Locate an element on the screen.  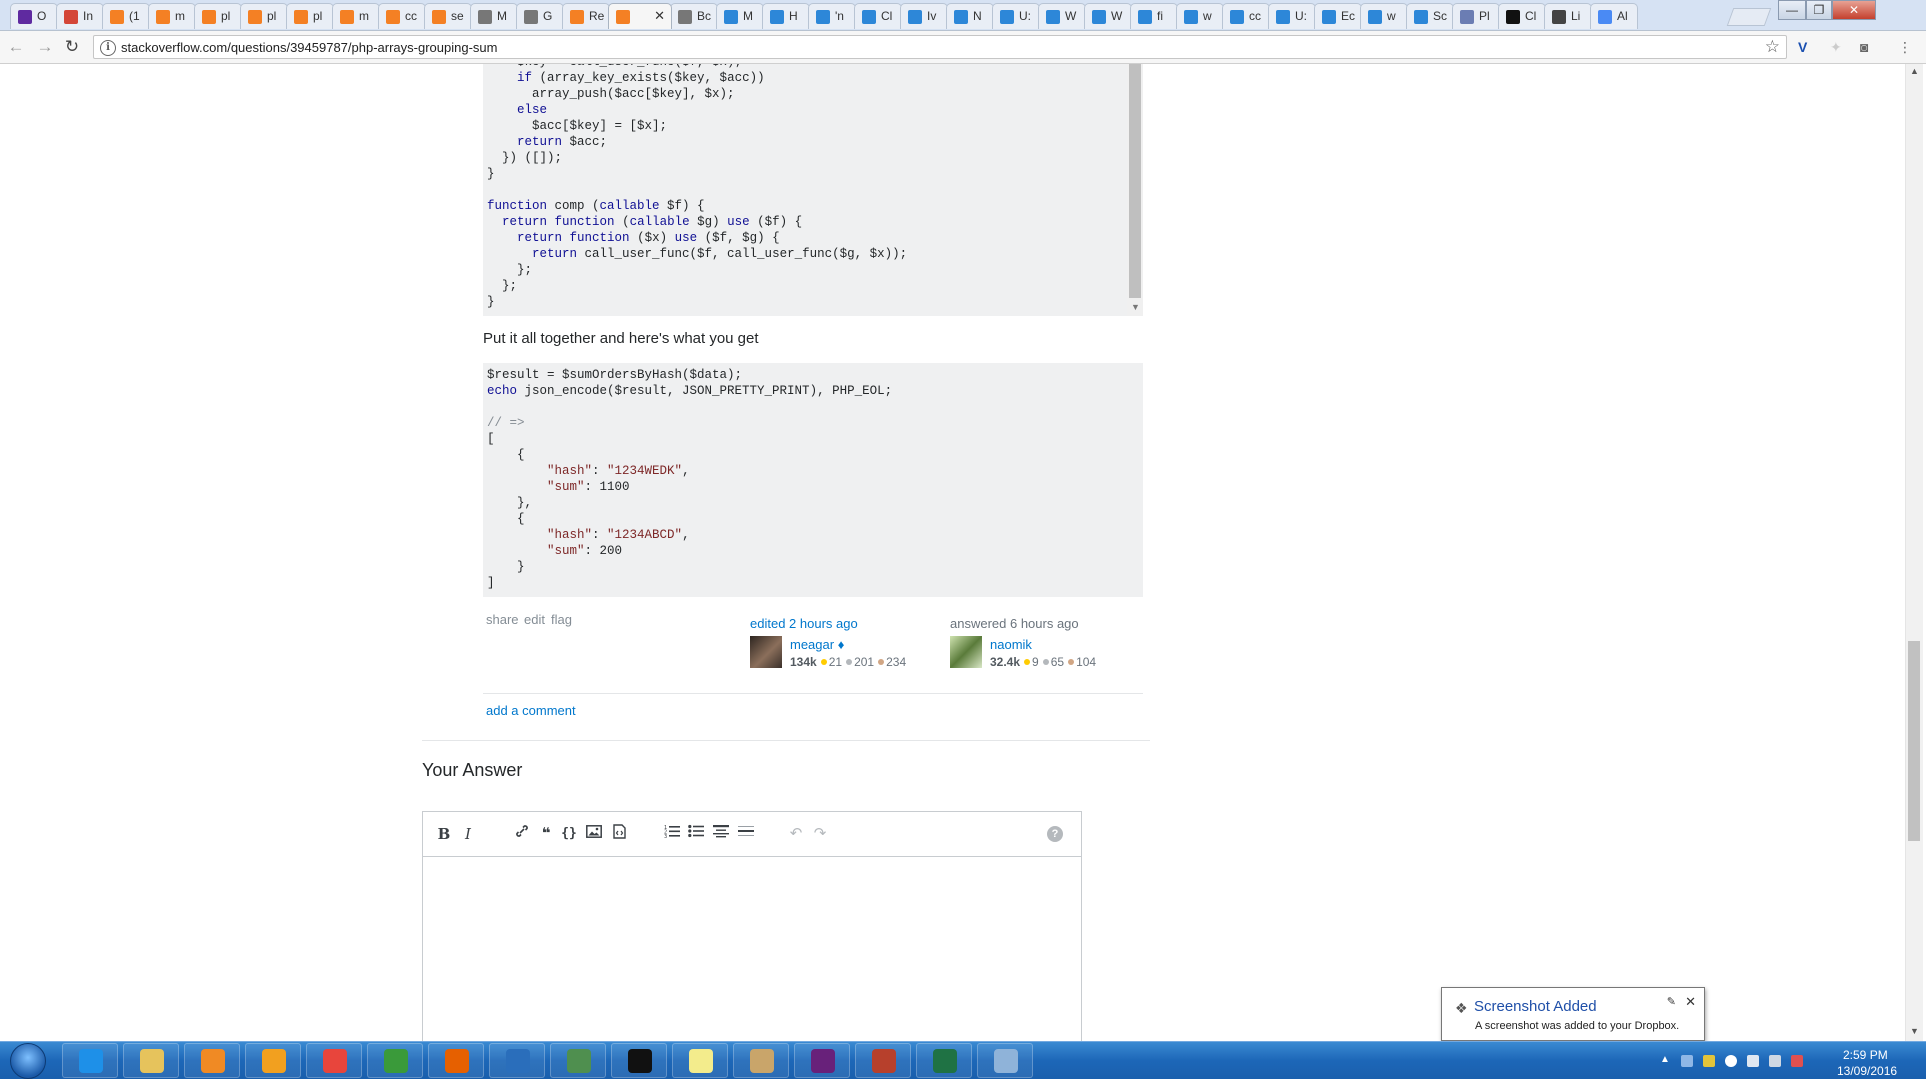
browser-tab: Ec is located at coordinates (1338, 16).